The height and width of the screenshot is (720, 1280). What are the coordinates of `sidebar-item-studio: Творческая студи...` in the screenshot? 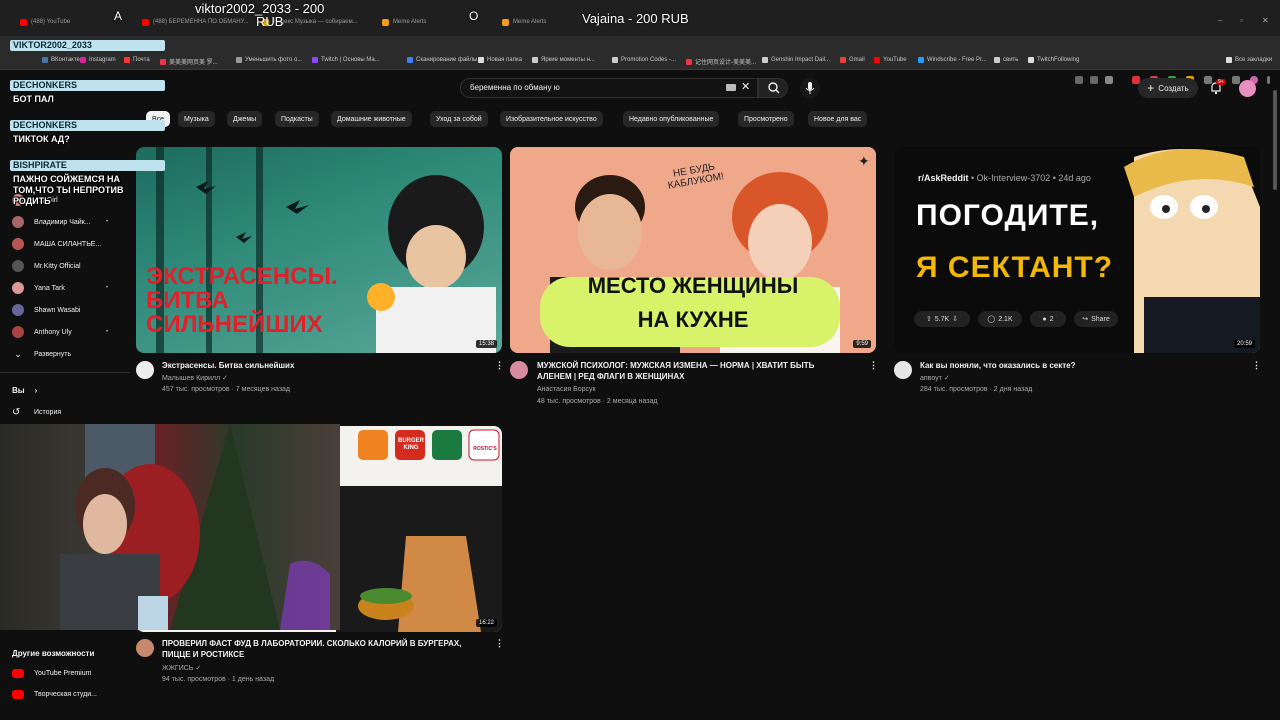 It's located at (54, 694).